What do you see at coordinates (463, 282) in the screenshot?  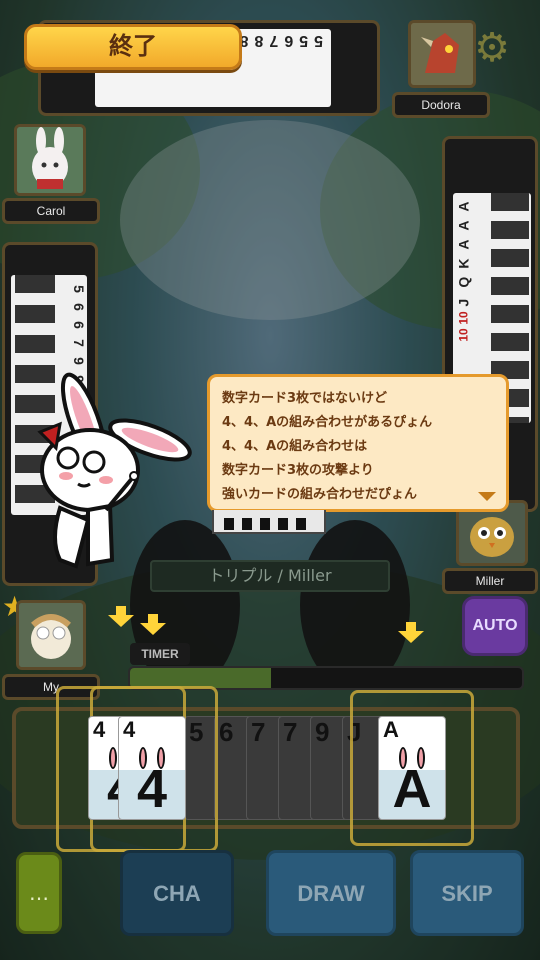 I see `right-card-rank: Q` at bounding box center [463, 282].